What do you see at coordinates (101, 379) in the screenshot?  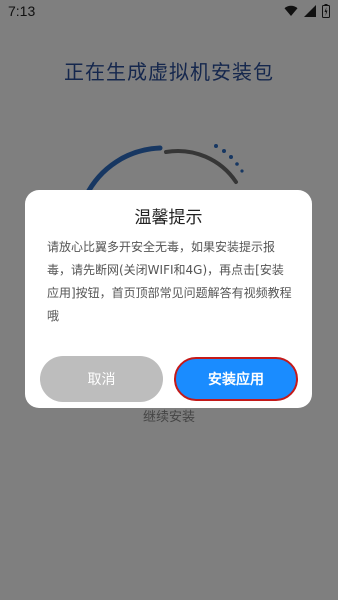 I see `cancel-button: 取消` at bounding box center [101, 379].